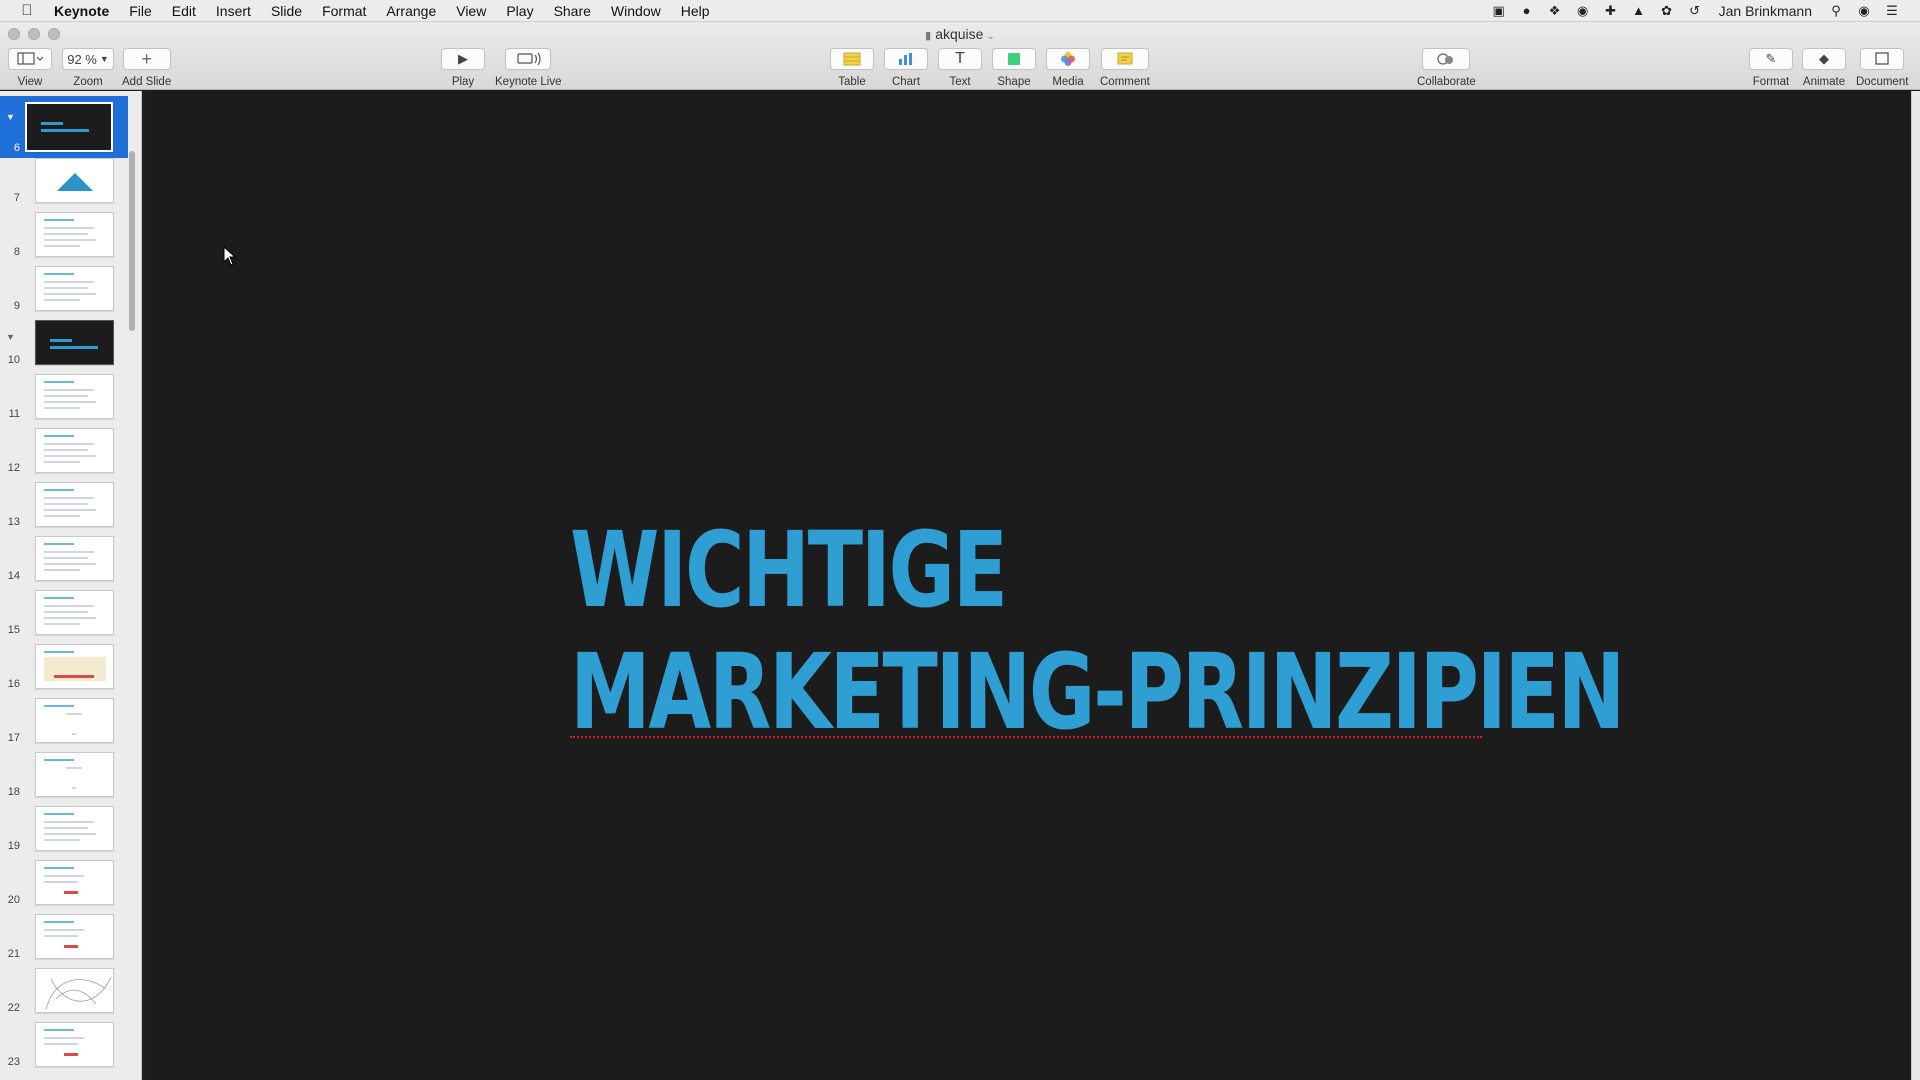 Image resolution: width=1920 pixels, height=1080 pixels. I want to click on media-tool: Media, so click(1068, 68).